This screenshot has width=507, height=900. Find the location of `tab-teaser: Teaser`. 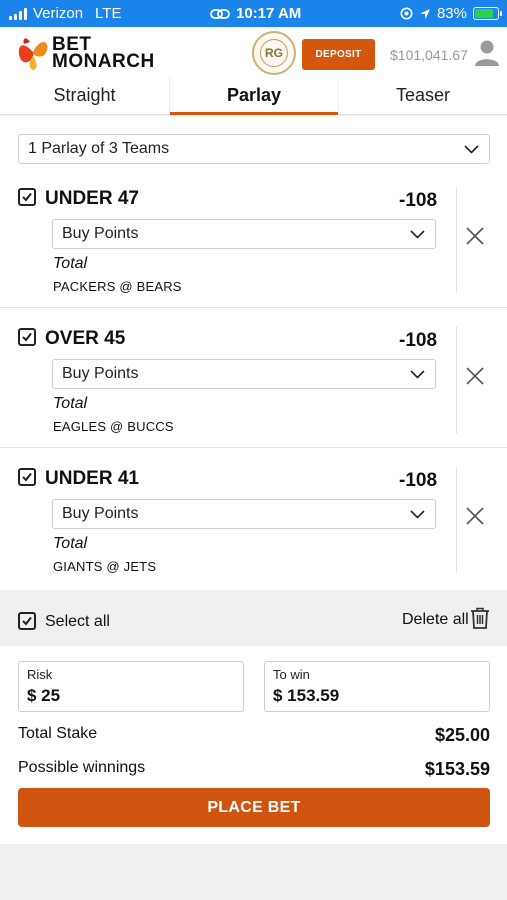

tab-teaser: Teaser is located at coordinates (422, 95).